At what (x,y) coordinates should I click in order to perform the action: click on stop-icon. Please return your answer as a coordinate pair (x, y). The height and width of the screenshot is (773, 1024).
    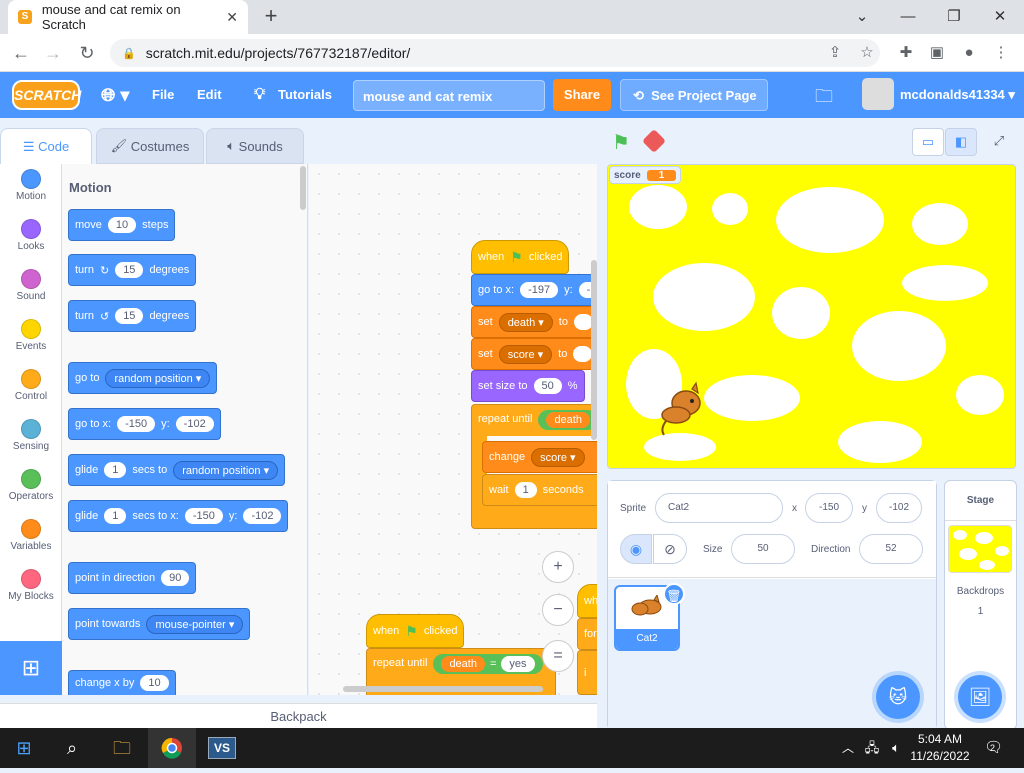
    Looking at the image, I should click on (654, 141).